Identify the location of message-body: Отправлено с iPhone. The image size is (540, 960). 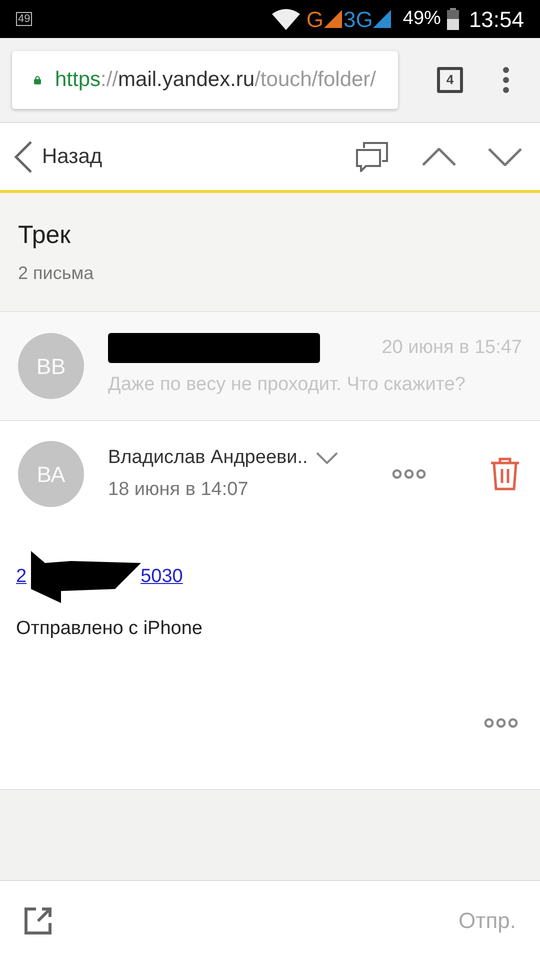
(109, 629).